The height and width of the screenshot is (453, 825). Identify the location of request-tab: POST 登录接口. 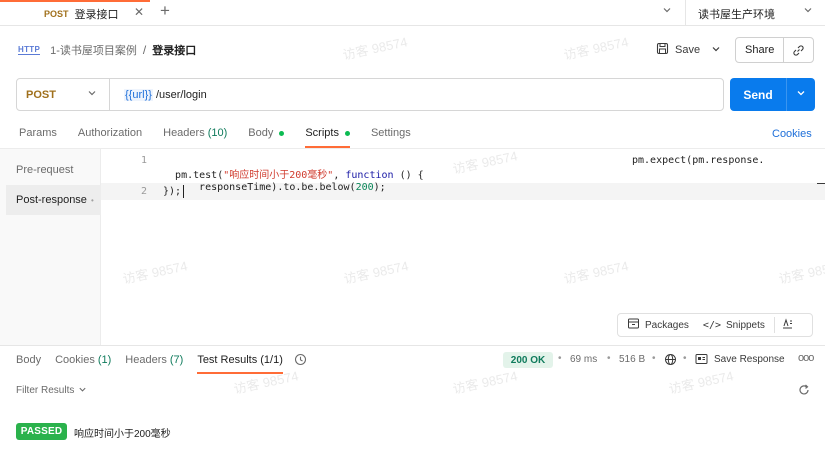
(75, 13).